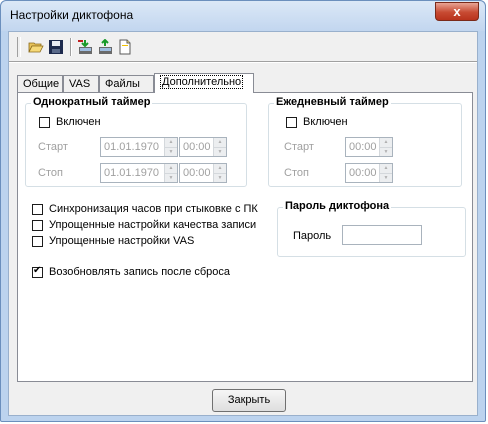 This screenshot has width=488, height=424. I want to click on close-button: Закрыть, so click(249, 400).